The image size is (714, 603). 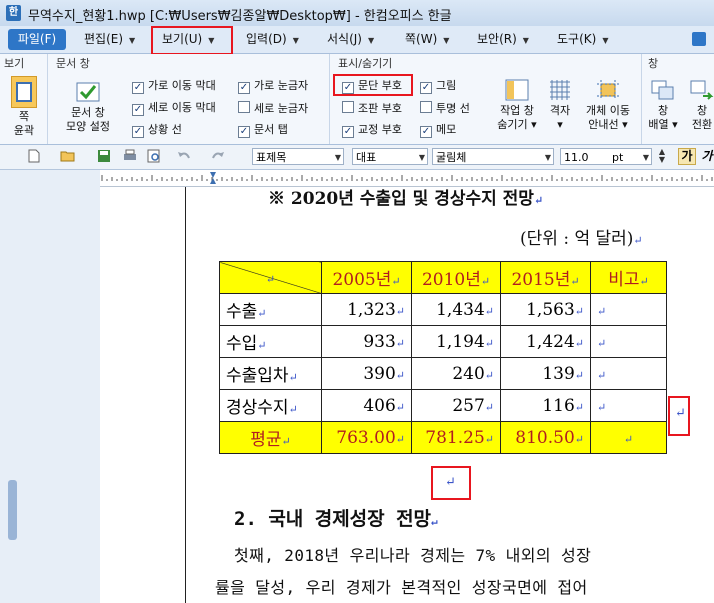 I want to click on undo-icon, so click(x=184, y=156).